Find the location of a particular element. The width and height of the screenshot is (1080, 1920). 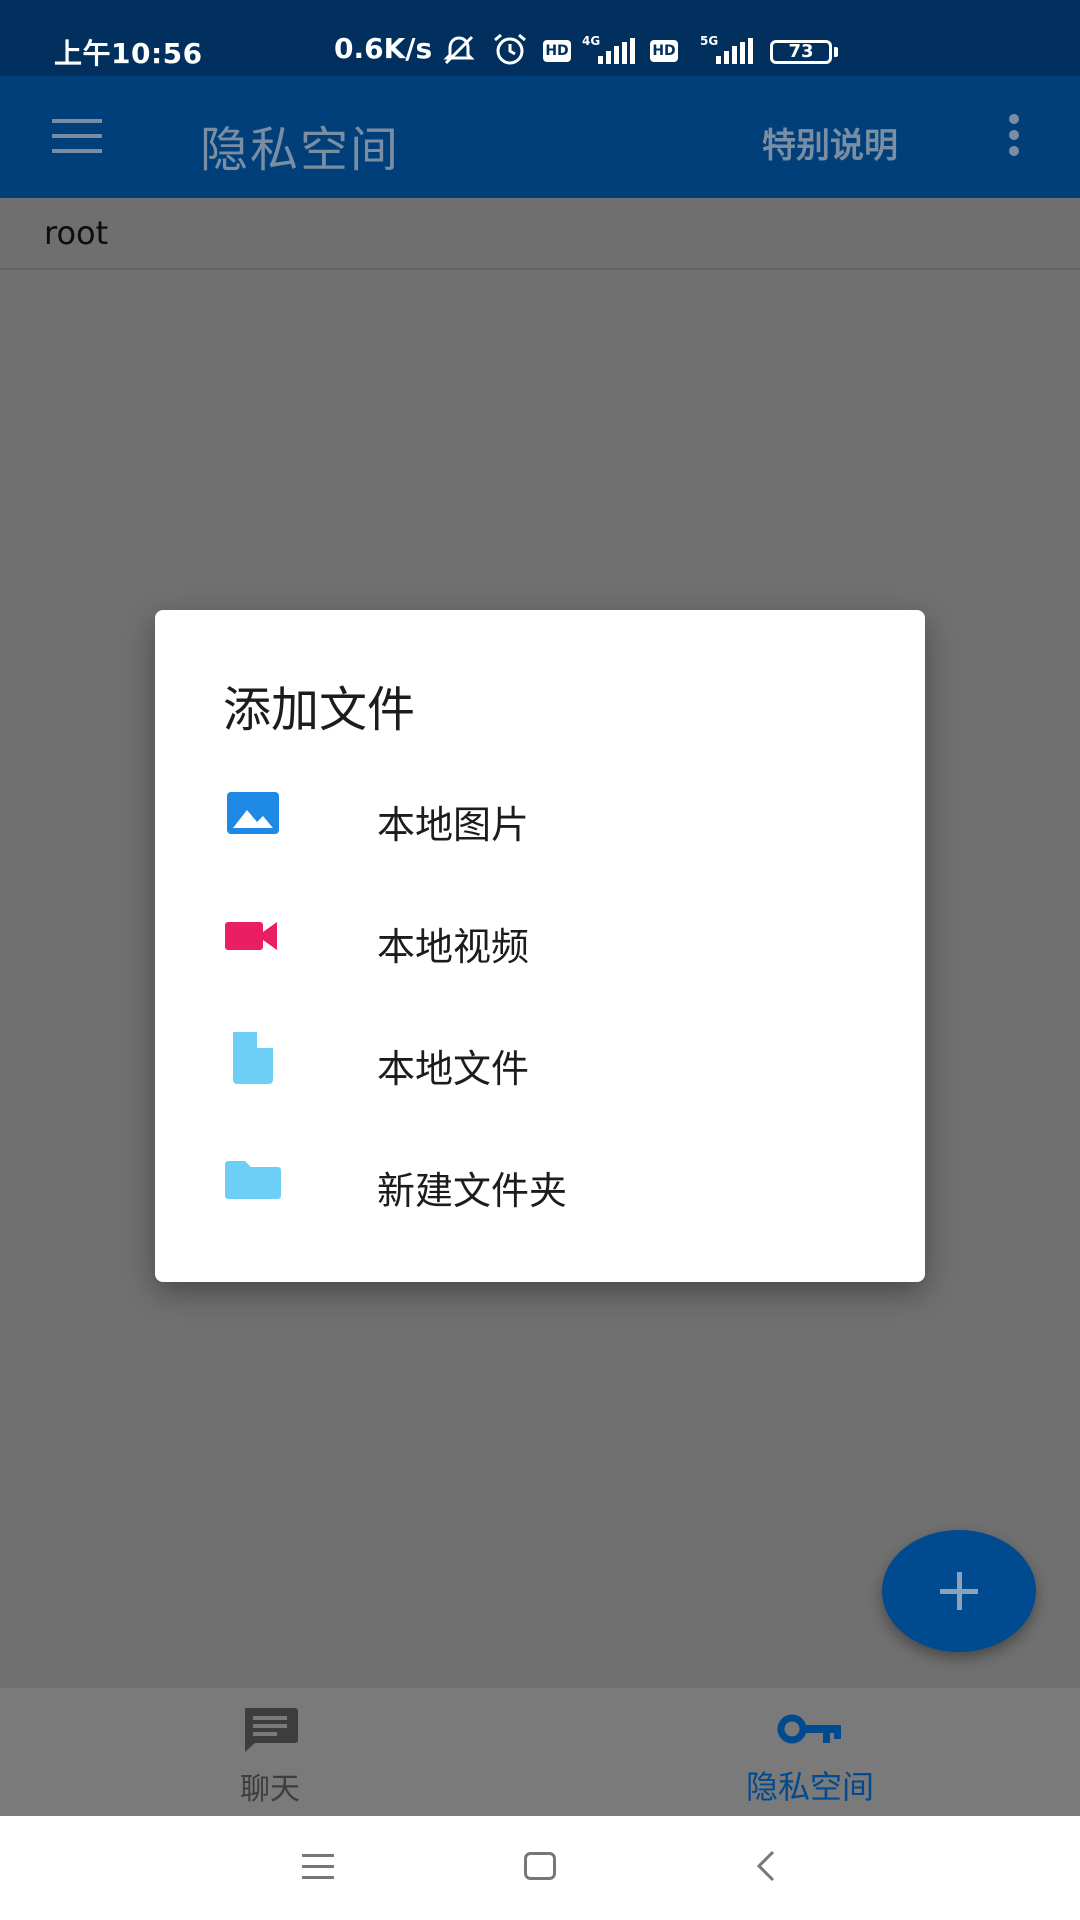

system-navigation-bar is located at coordinates (540, 1868).